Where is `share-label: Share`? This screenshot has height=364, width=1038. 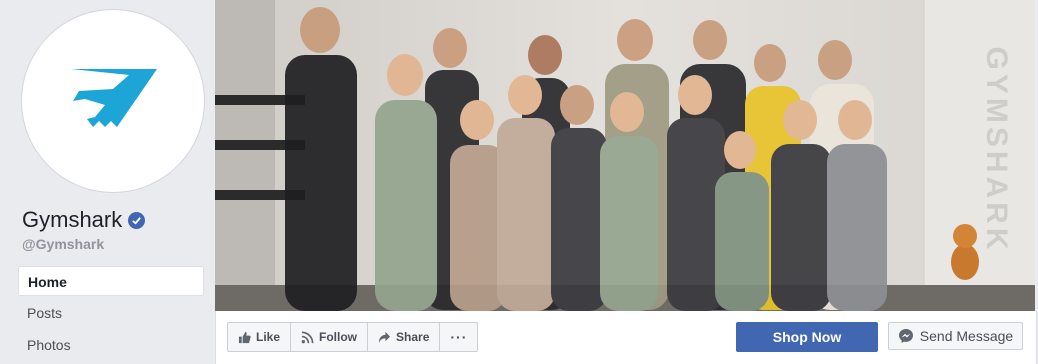
share-label: Share is located at coordinates (413, 337).